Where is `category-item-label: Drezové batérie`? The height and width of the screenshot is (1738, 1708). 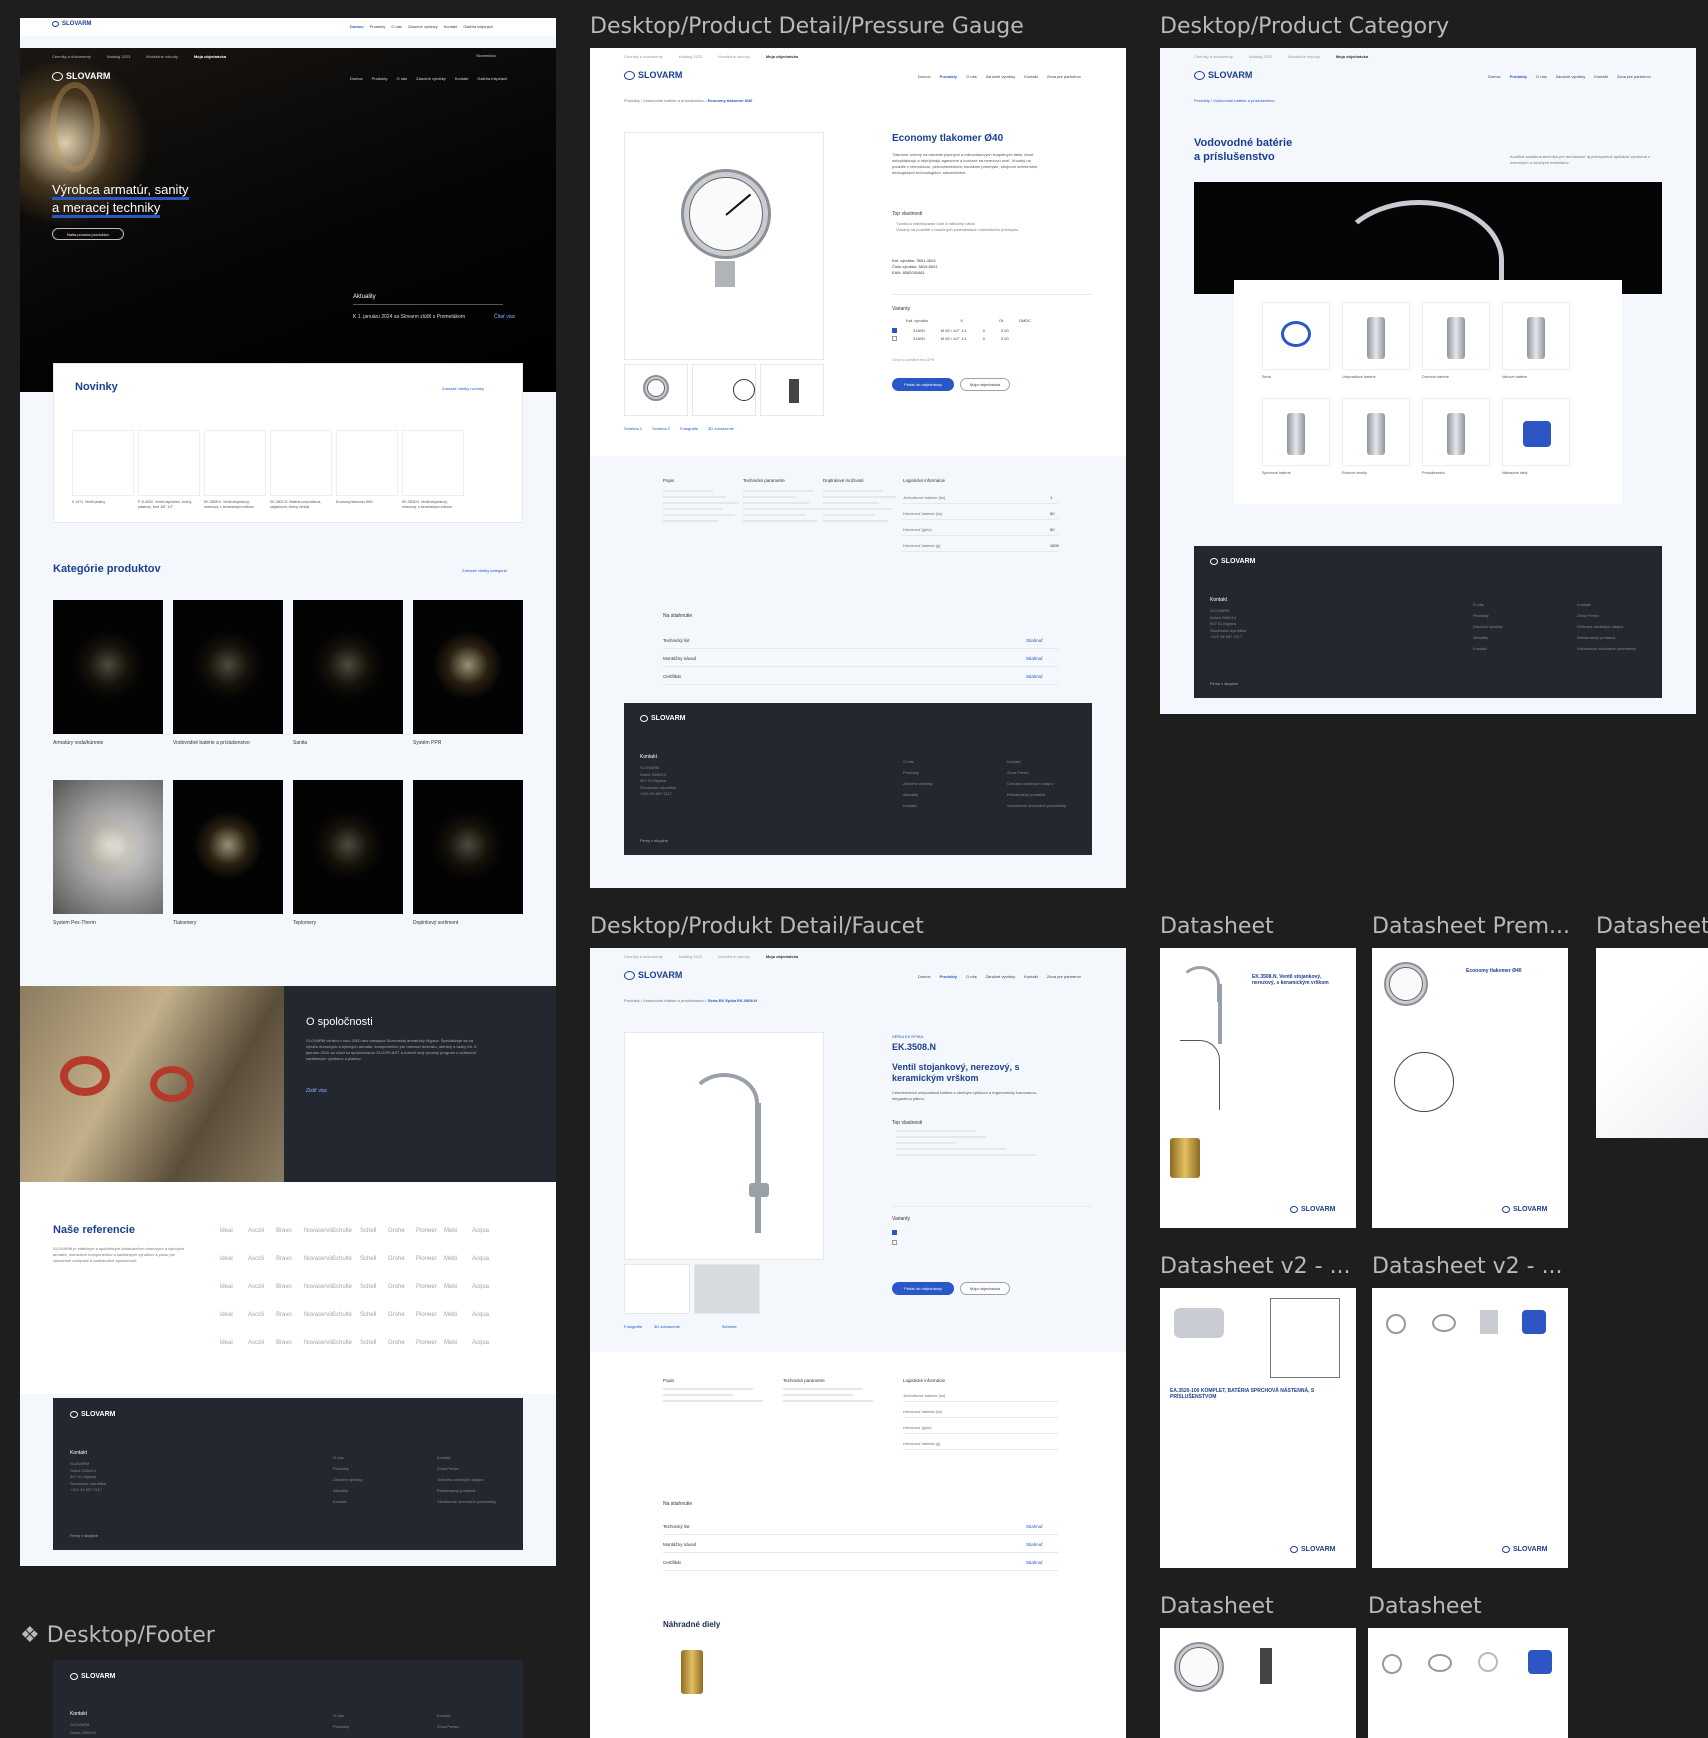
category-item-label: Drezové batérie is located at coordinates (1435, 377).